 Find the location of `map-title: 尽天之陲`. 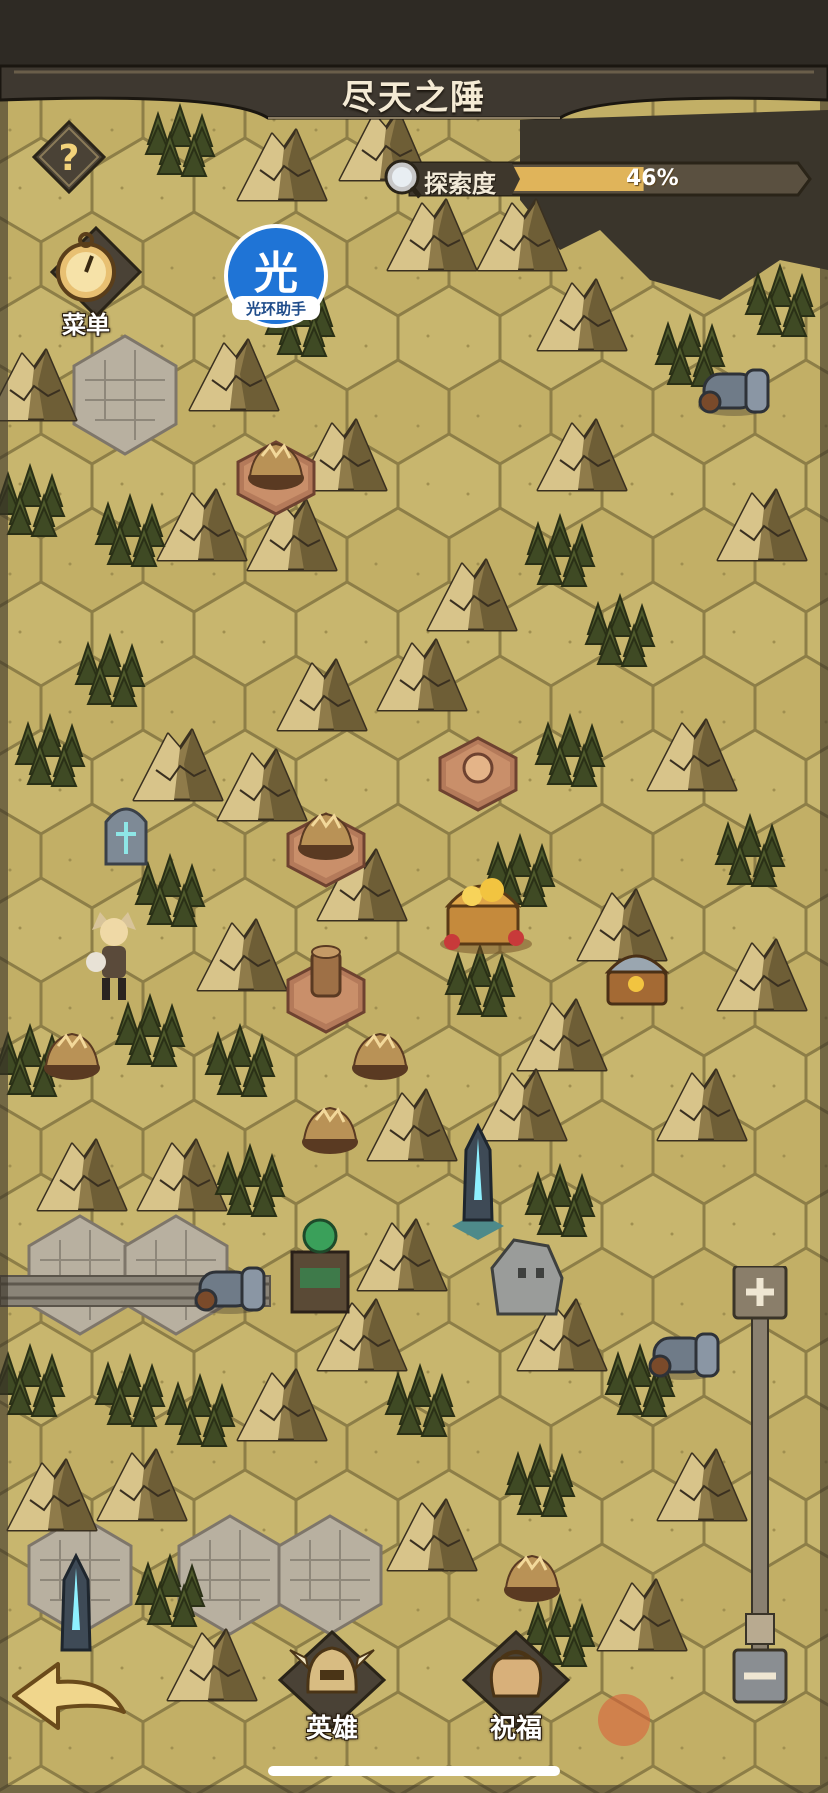

map-title: 尽天之陲 is located at coordinates (414, 98).